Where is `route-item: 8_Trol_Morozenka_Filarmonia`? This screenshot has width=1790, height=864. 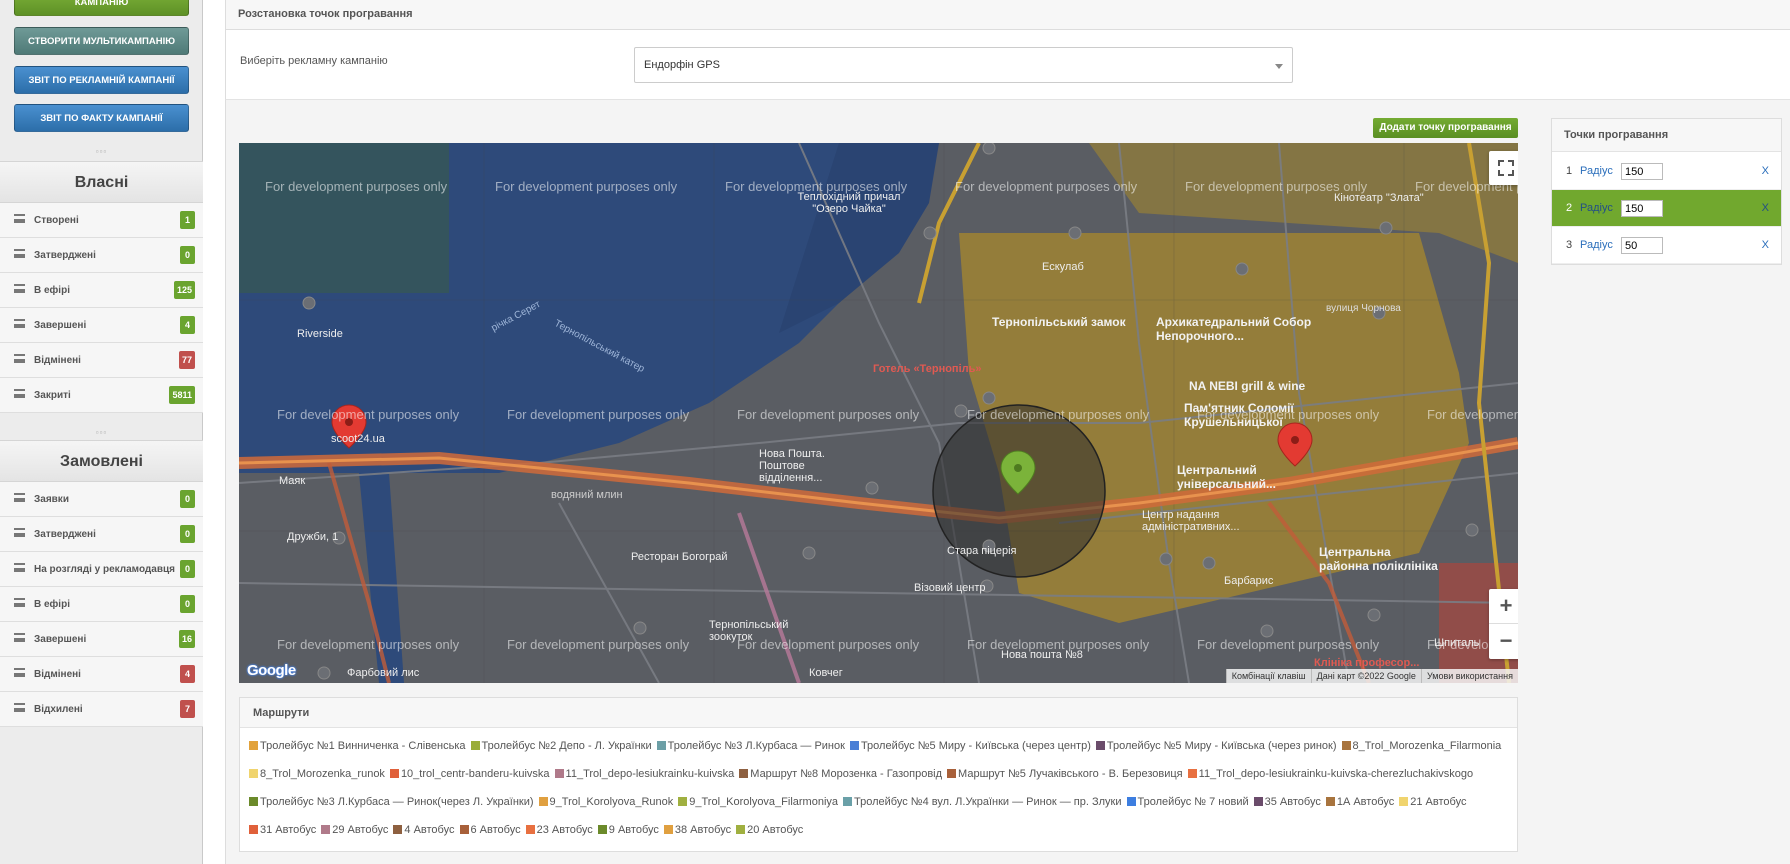 route-item: 8_Trol_Morozenka_Filarmonia is located at coordinates (1421, 746).